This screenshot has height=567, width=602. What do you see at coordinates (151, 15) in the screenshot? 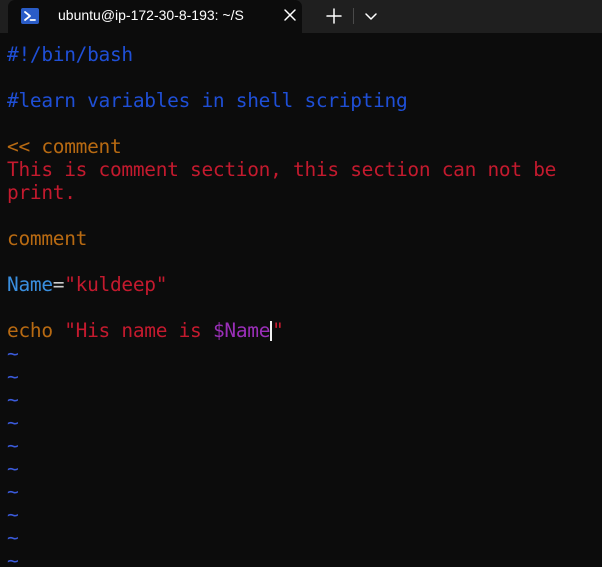
I see `tab-title: ubuntu@ip-172-30-8-193: ~/S` at bounding box center [151, 15].